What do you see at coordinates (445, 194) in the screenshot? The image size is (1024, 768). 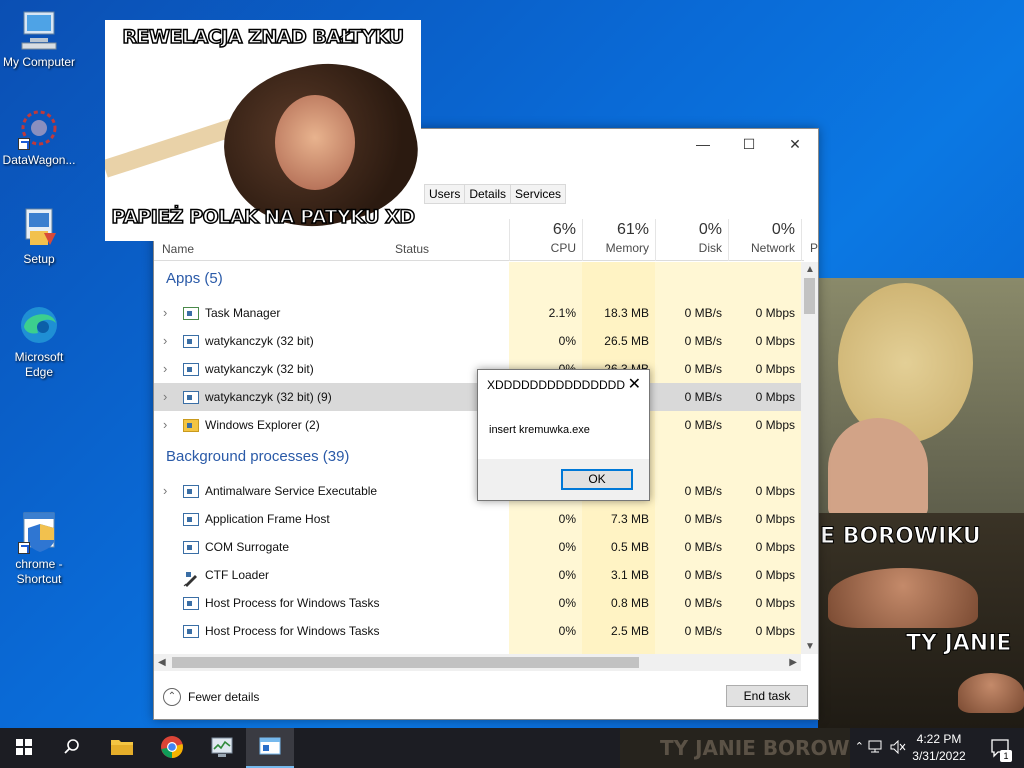 I see `tab-users: Users` at bounding box center [445, 194].